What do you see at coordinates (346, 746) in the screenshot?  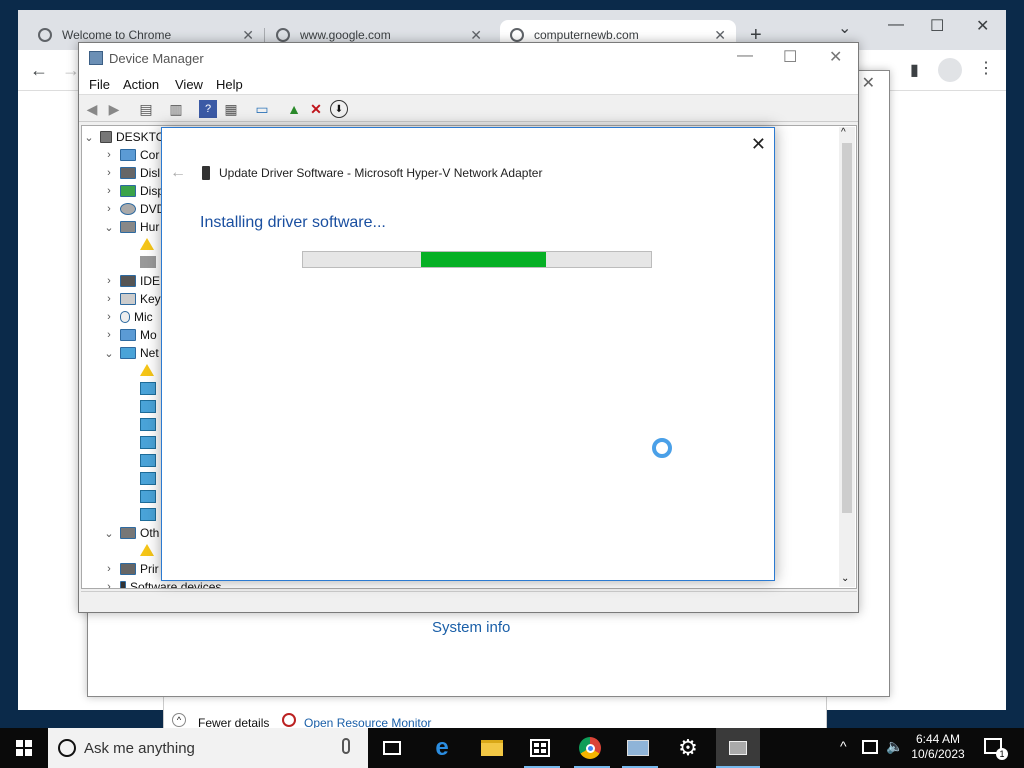 I see `microphone-icon` at bounding box center [346, 746].